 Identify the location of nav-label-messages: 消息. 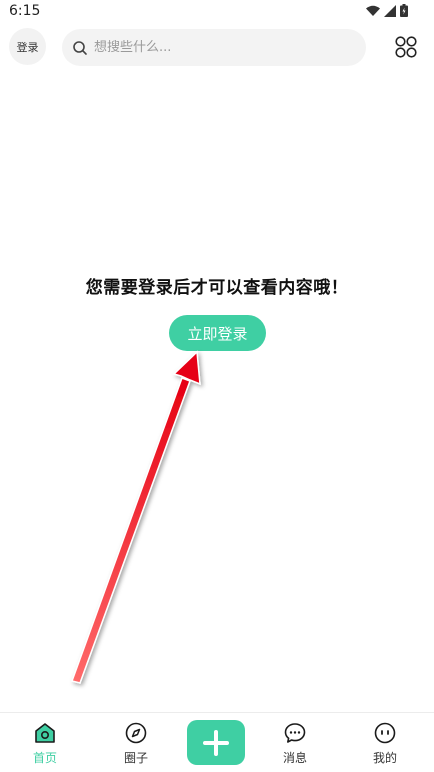
(294, 758).